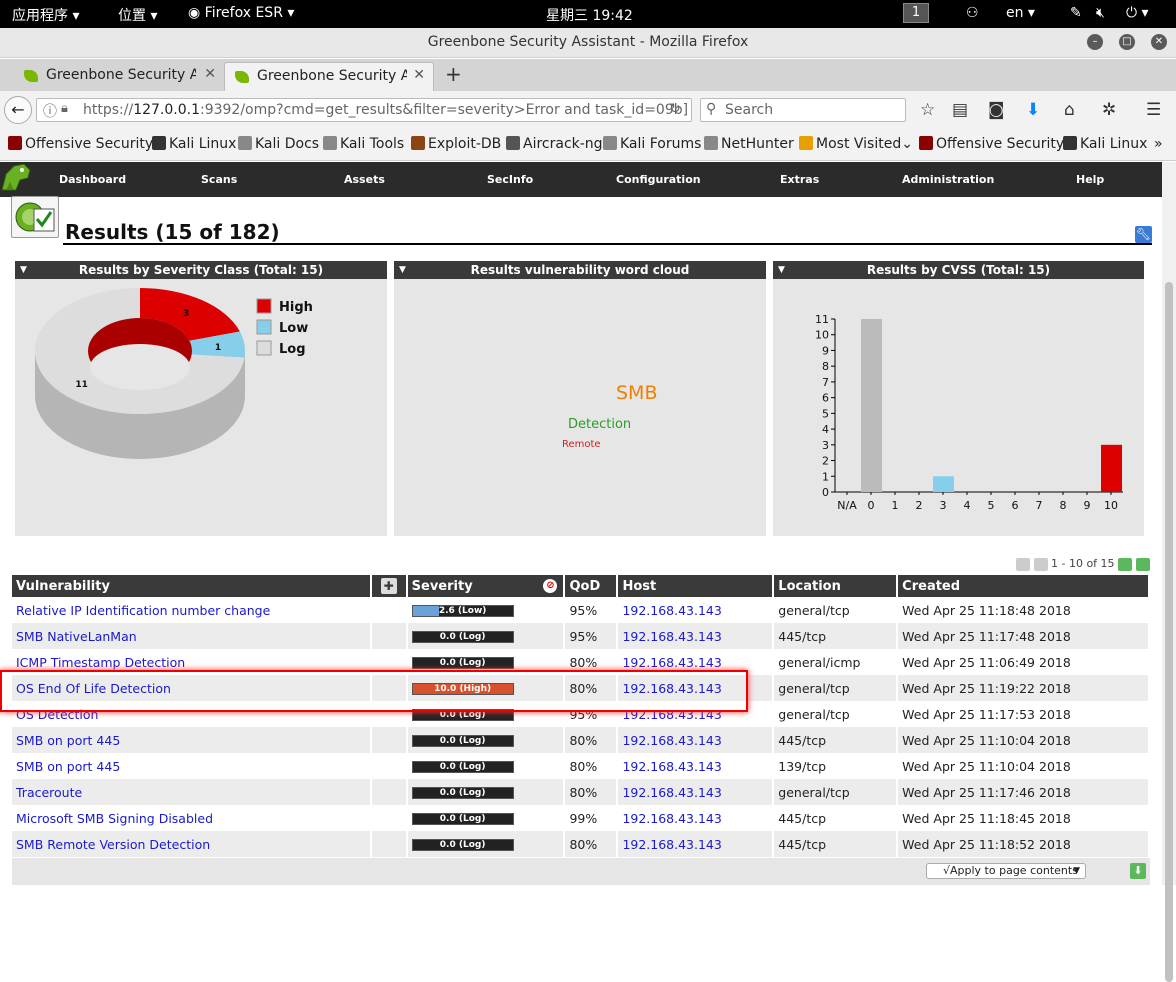 Image resolution: width=1176 pixels, height=982 pixels. What do you see at coordinates (1153, 110) in the screenshot?
I see `hamburger-menu-icon: ☰` at bounding box center [1153, 110].